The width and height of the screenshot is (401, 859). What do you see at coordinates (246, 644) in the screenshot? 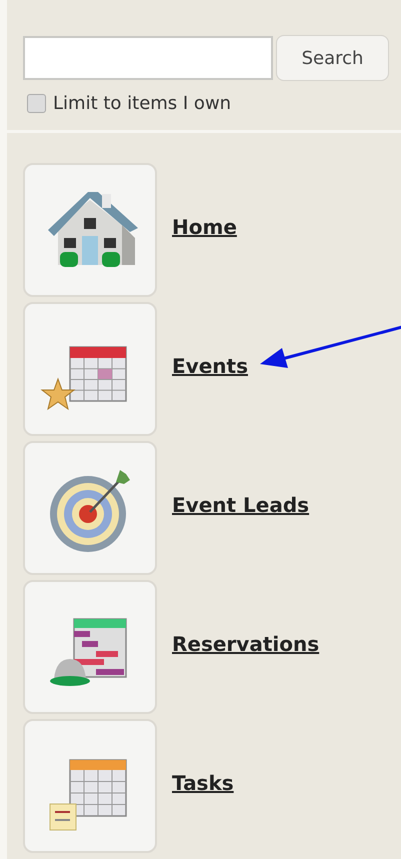
I see `nav-link: Reservations` at bounding box center [246, 644].